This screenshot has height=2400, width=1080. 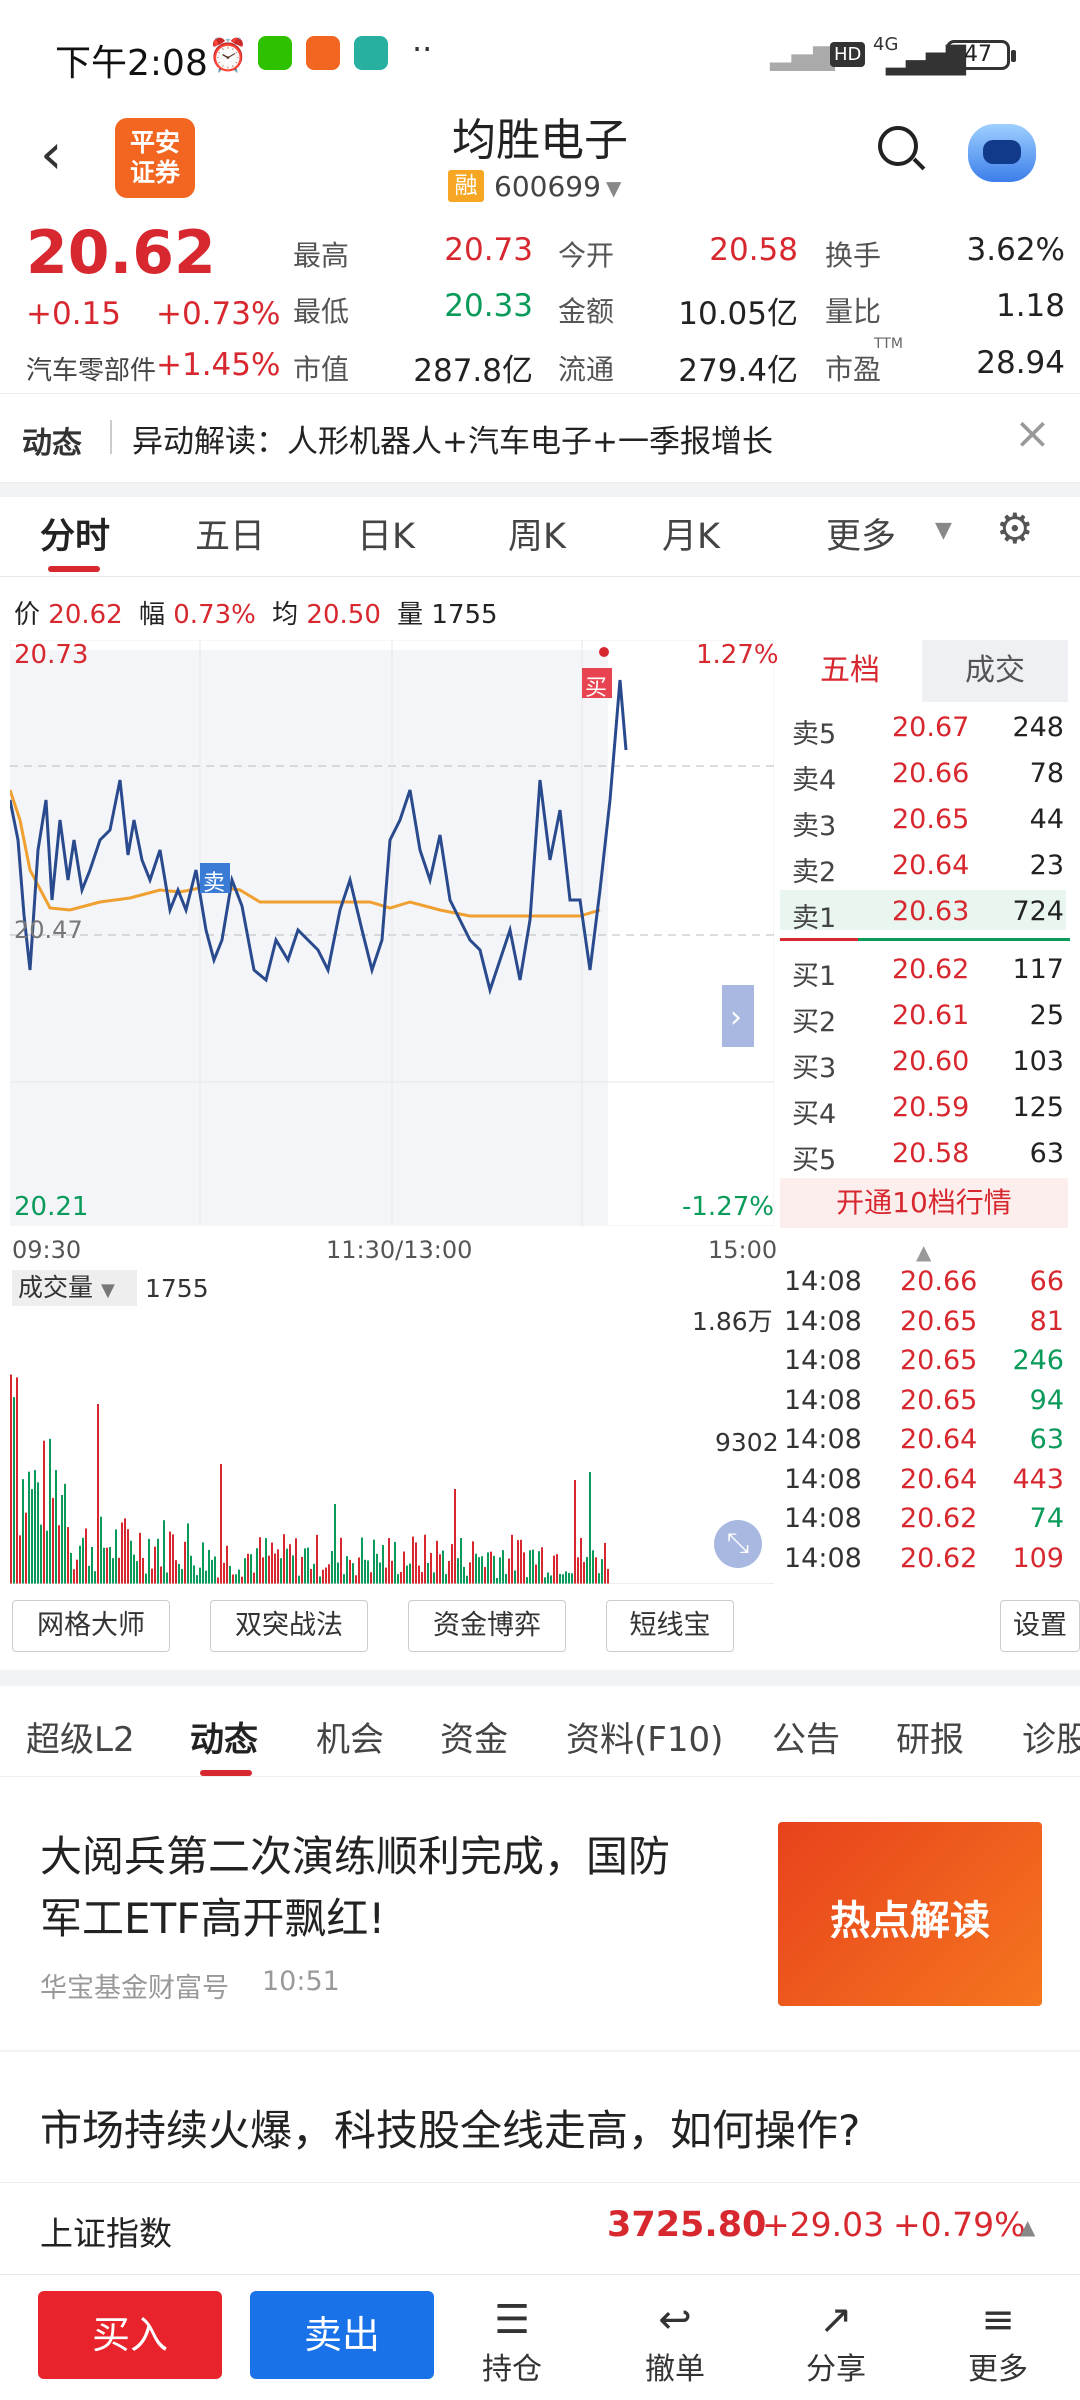 What do you see at coordinates (537, 533) in the screenshot?
I see `tab-weekly-k: 周K` at bounding box center [537, 533].